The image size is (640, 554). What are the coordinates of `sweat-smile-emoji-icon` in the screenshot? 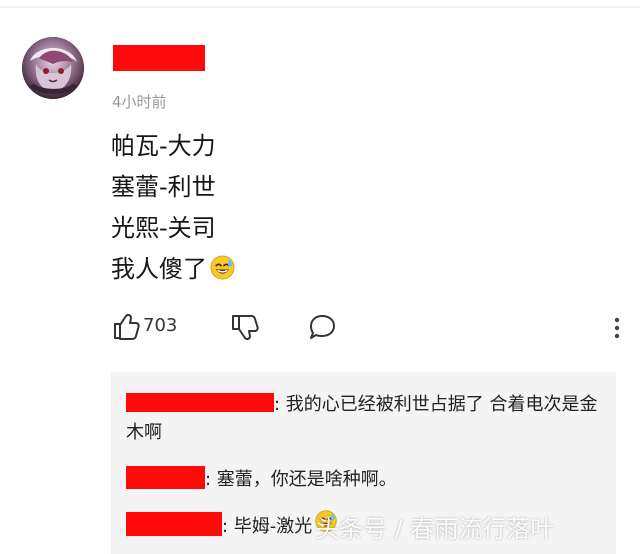 It's located at (222, 267).